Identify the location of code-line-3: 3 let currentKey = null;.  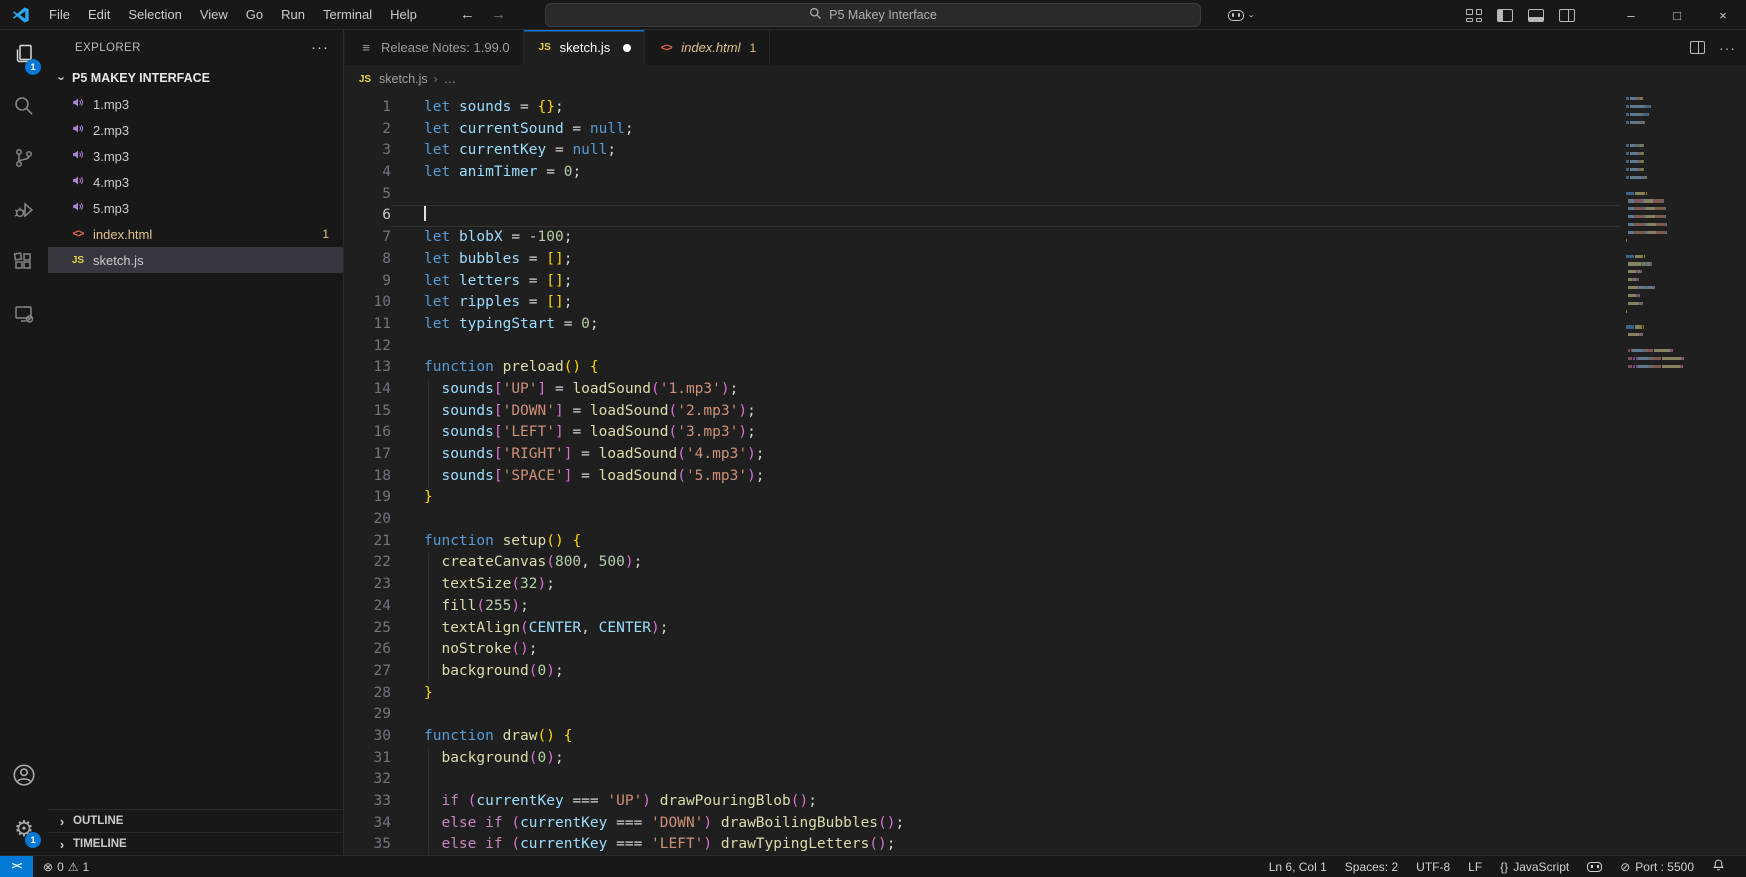
(982, 151).